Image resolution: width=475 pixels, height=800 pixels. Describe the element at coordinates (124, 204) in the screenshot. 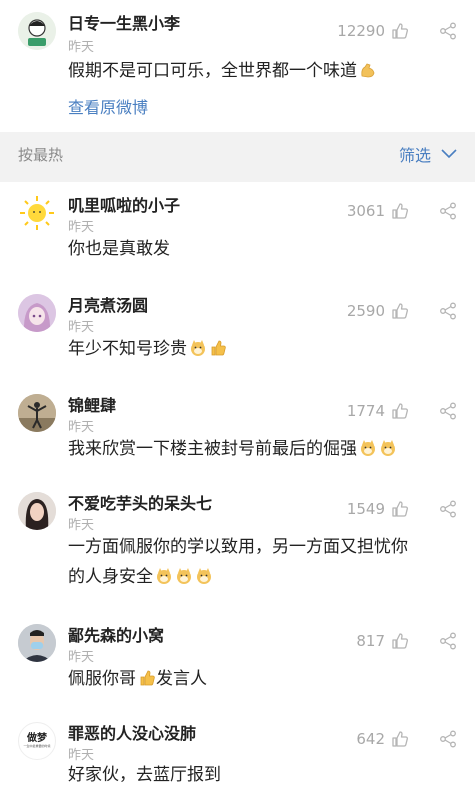

I see `commenter-name: 叽里呱啦的小子` at that location.